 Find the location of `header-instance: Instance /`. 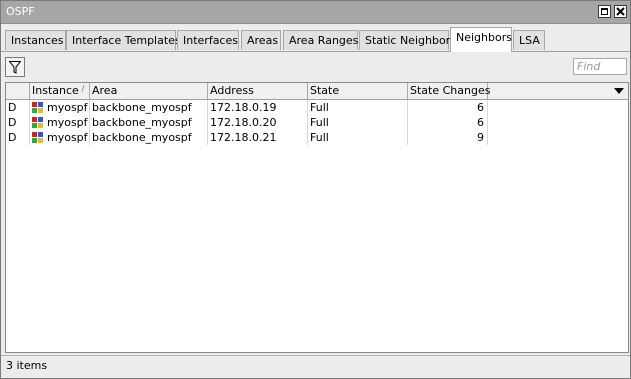

header-instance: Instance / is located at coordinates (60, 91).